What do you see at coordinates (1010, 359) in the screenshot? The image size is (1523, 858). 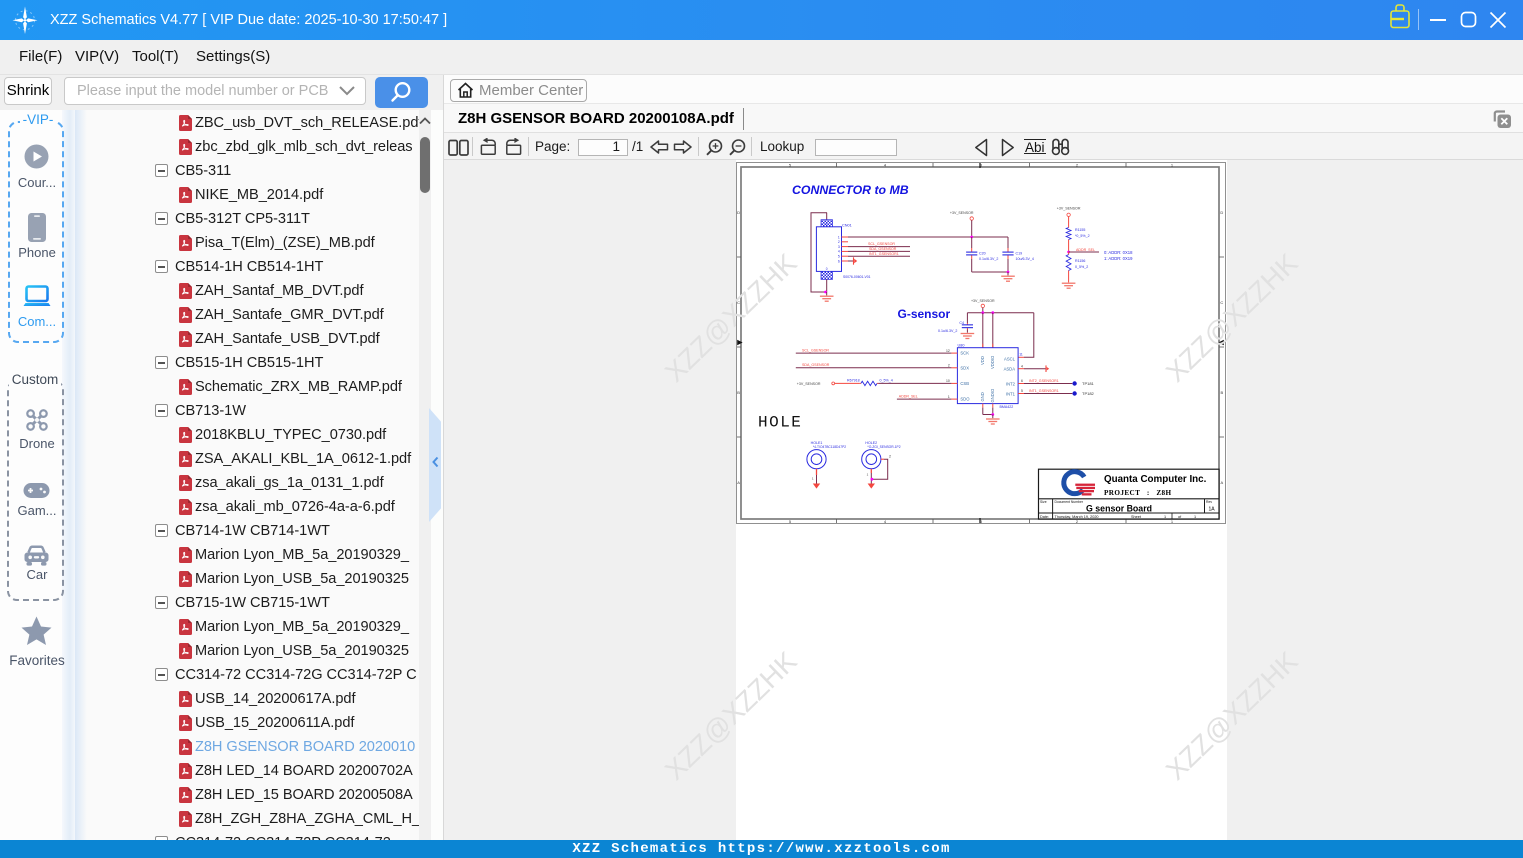 I see `svg-text: ASCL` at bounding box center [1010, 359].